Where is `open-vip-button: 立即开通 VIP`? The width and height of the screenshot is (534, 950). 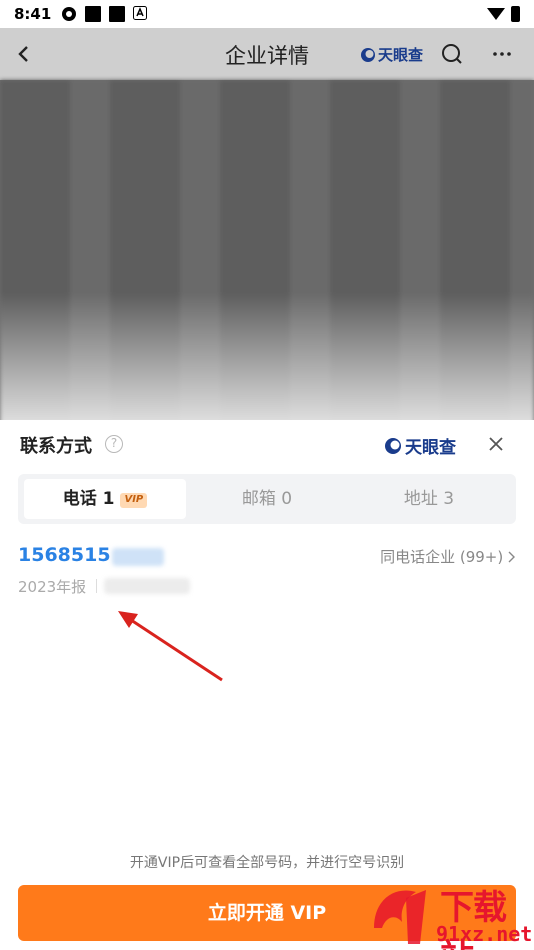 open-vip-button: 立即开通 VIP is located at coordinates (267, 913).